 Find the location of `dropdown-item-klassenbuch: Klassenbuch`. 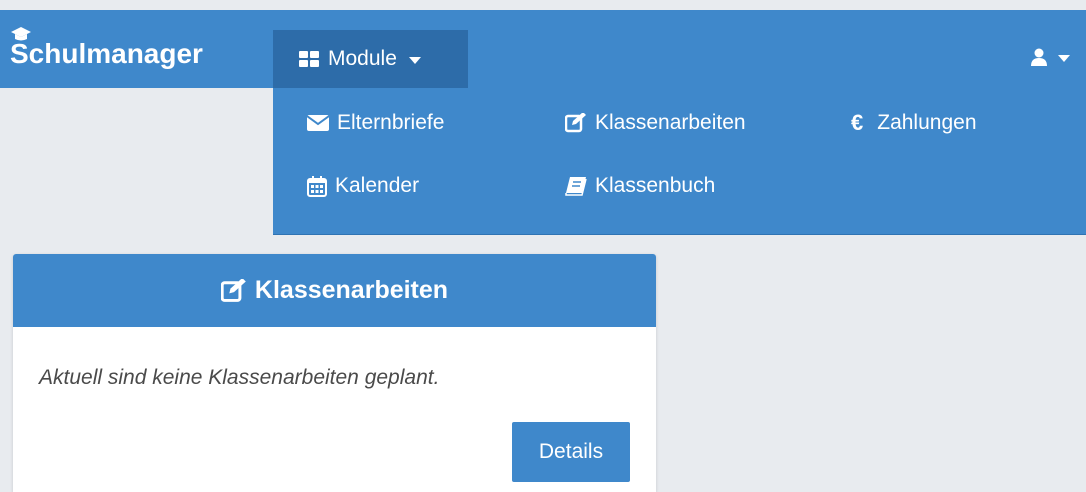

dropdown-item-klassenbuch: Klassenbuch is located at coordinates (640, 186).